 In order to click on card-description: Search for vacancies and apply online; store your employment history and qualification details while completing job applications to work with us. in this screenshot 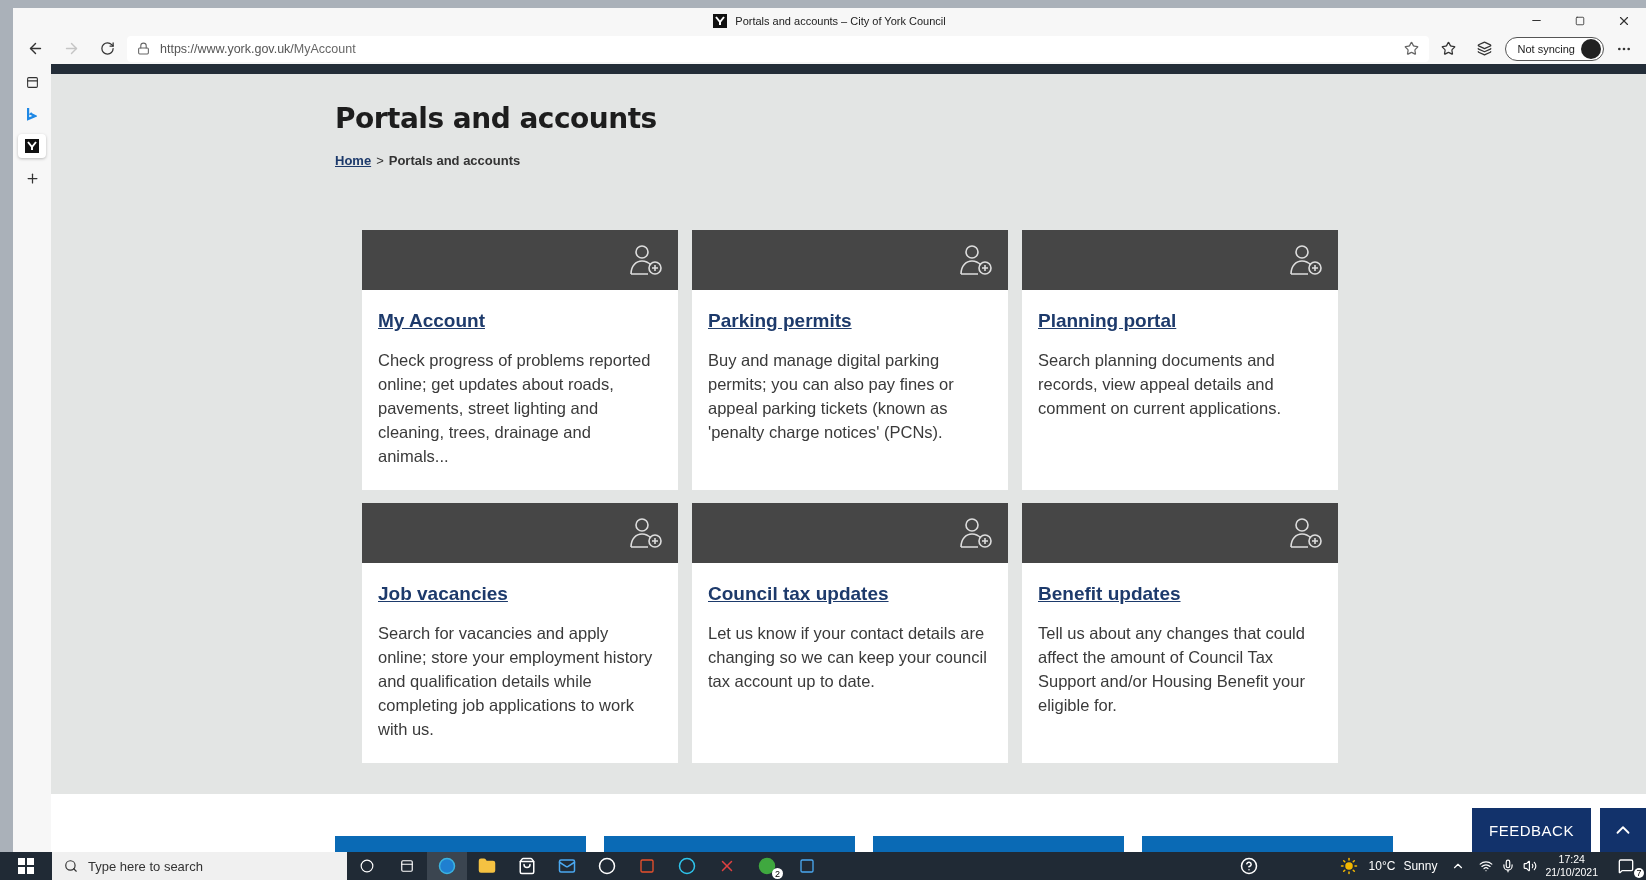, I will do `click(516, 681)`.